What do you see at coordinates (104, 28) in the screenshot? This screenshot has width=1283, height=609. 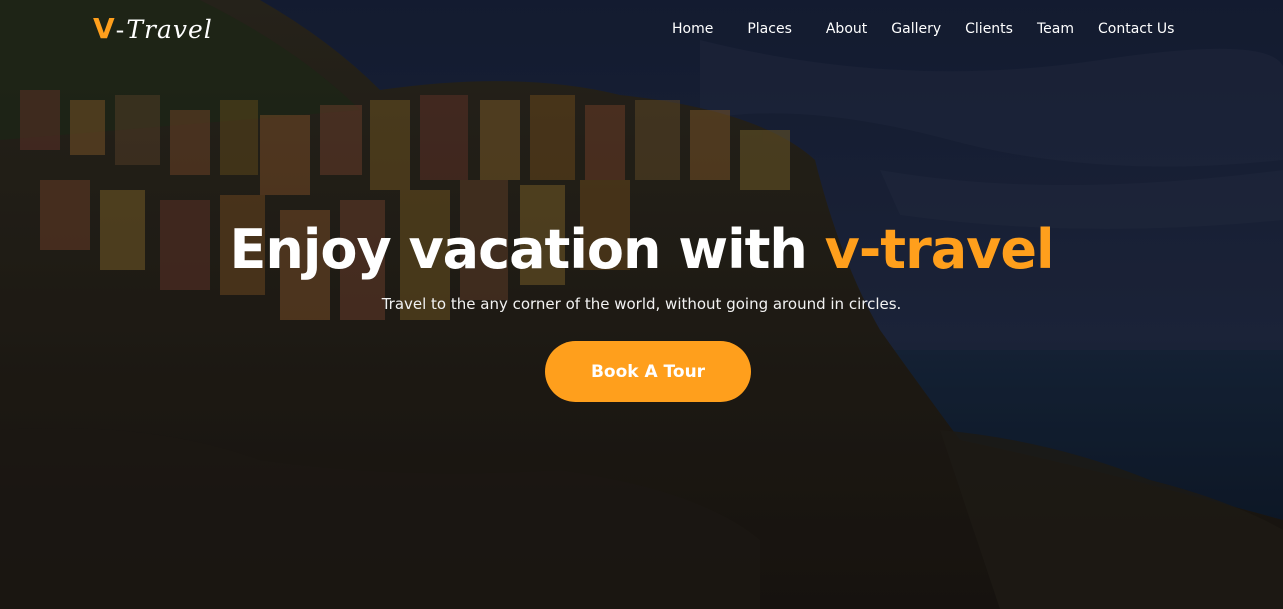 I see `logo-mark: V` at bounding box center [104, 28].